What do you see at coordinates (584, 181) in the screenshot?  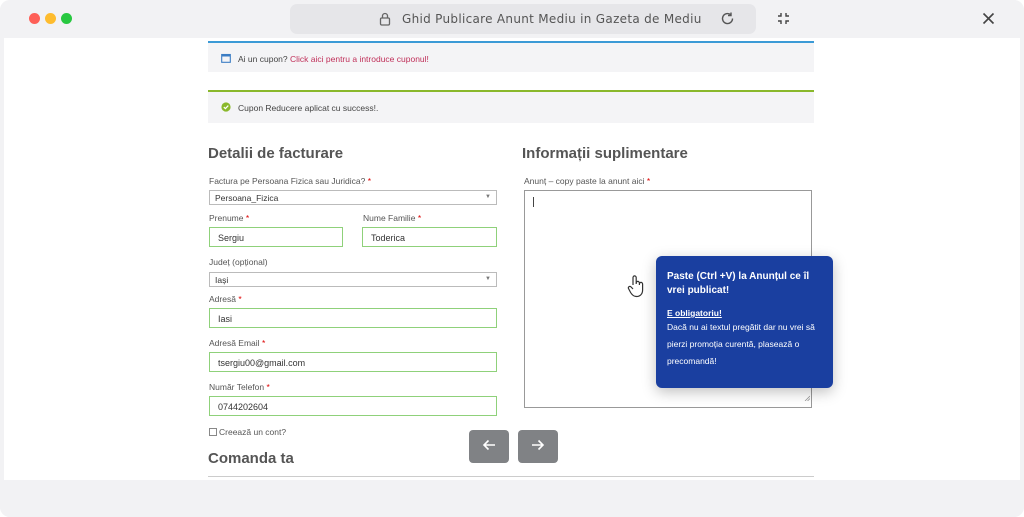 I see `ad-text-label: Anunț – copy paste la anunt aici` at bounding box center [584, 181].